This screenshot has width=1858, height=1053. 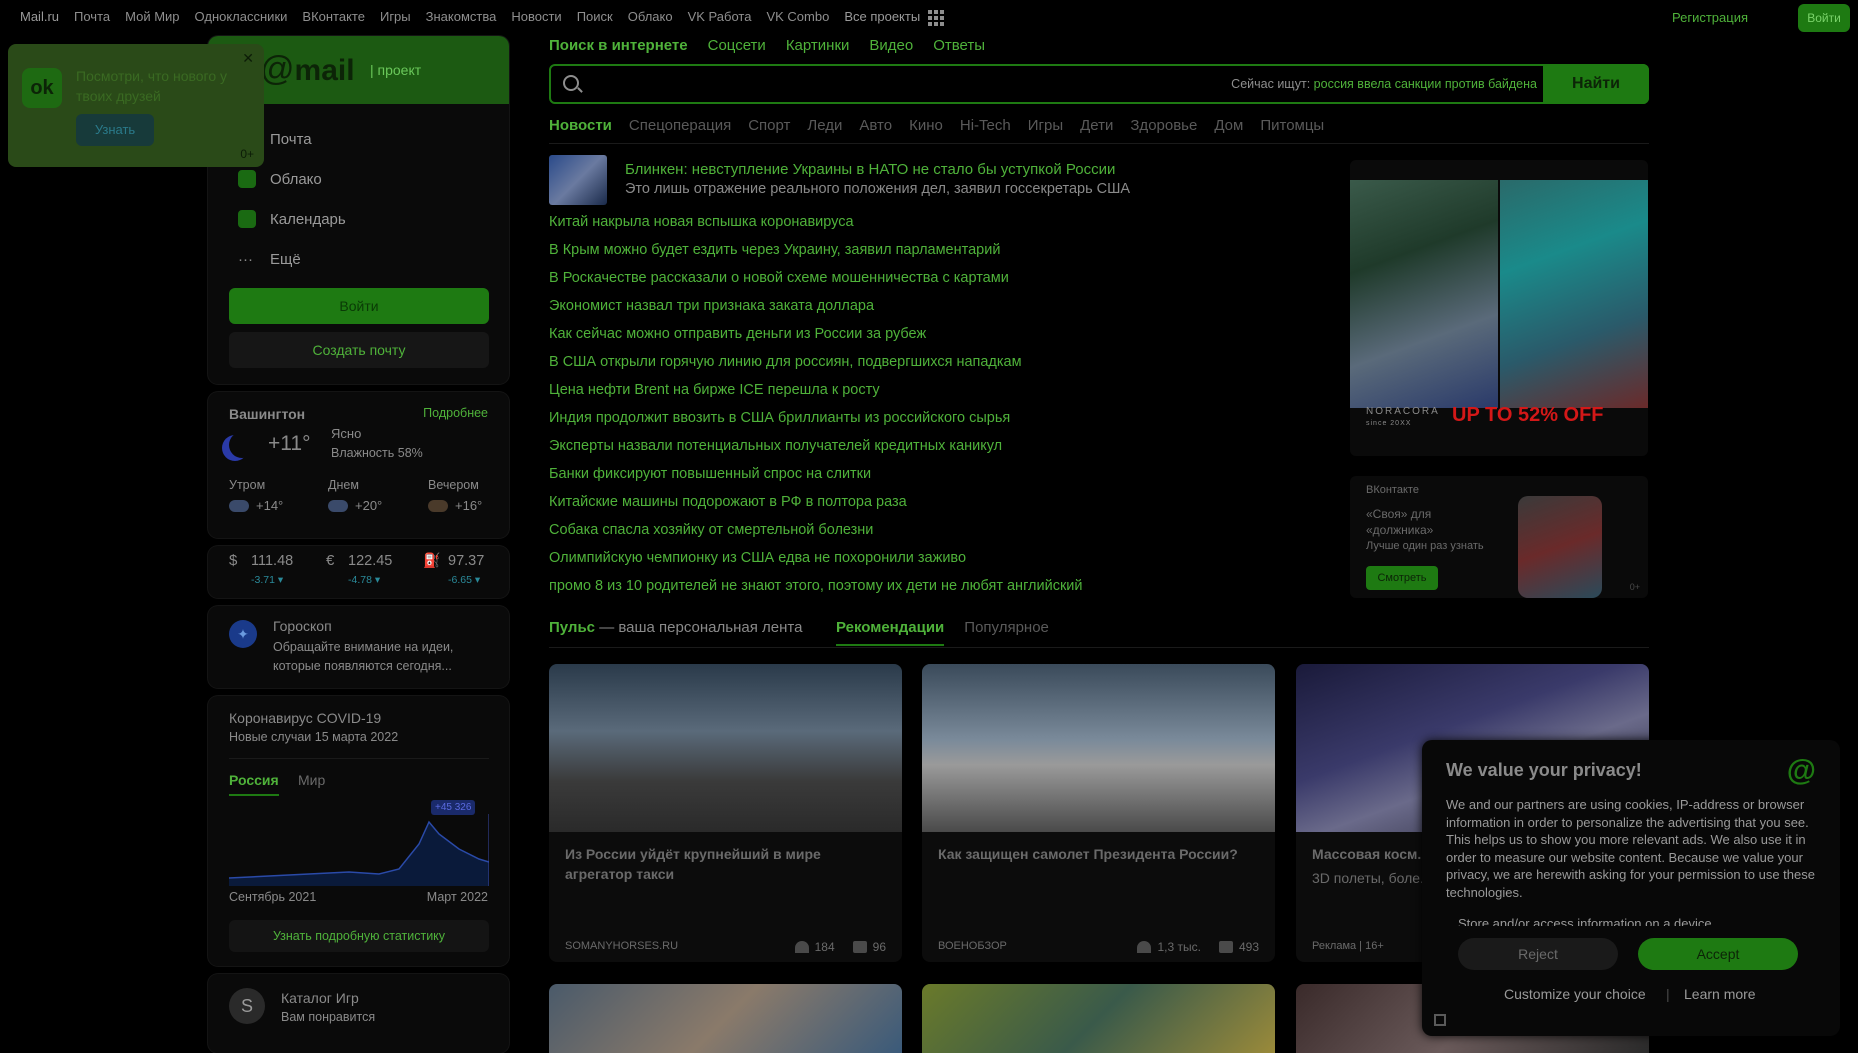 What do you see at coordinates (1718, 954) in the screenshot?
I see `accept-button: Accept` at bounding box center [1718, 954].